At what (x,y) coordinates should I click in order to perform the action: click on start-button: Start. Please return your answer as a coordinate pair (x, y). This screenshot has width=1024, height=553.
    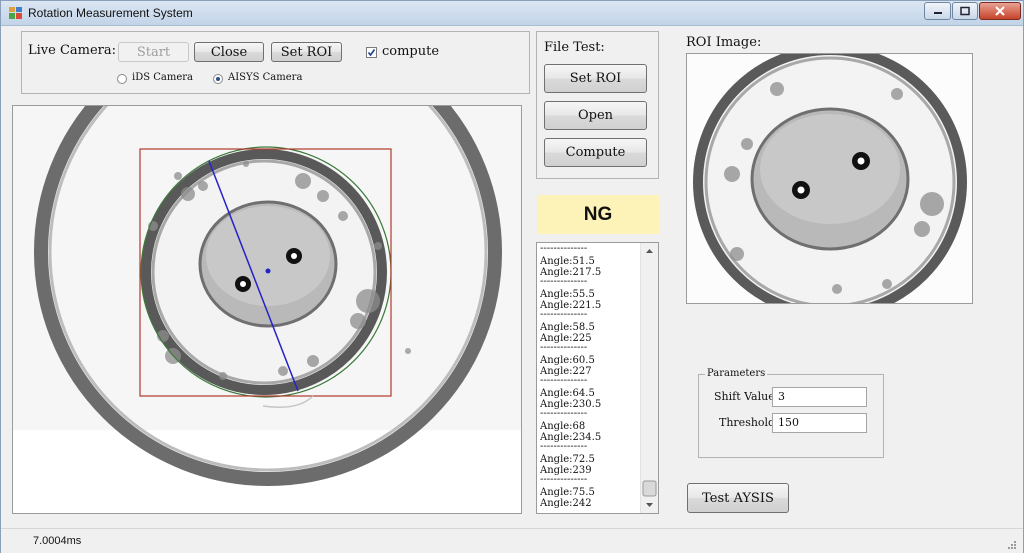
    Looking at the image, I should click on (153, 52).